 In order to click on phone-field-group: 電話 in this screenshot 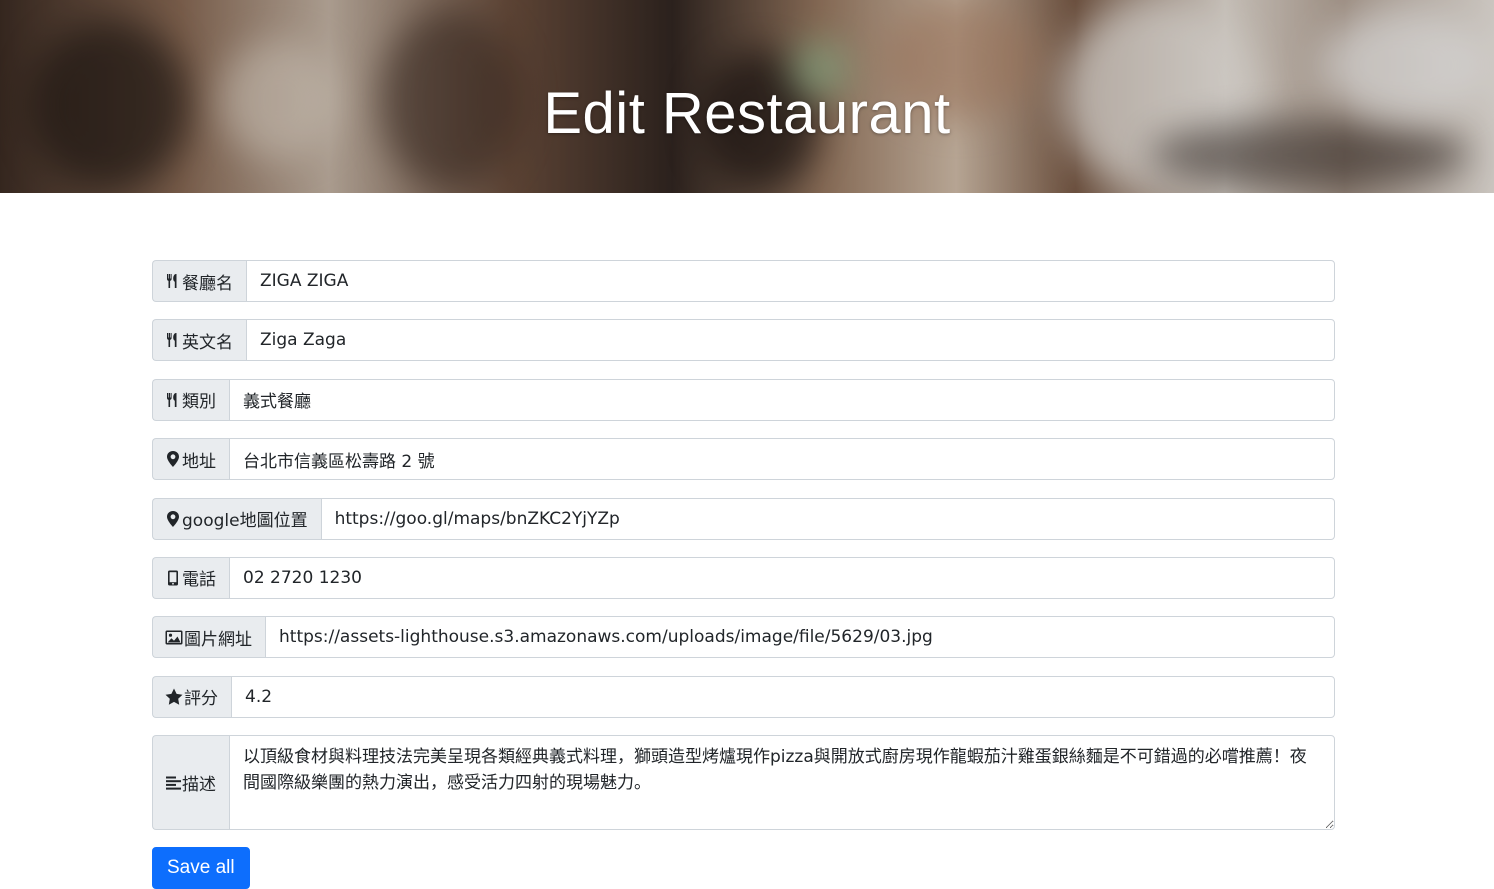, I will do `click(743, 577)`.